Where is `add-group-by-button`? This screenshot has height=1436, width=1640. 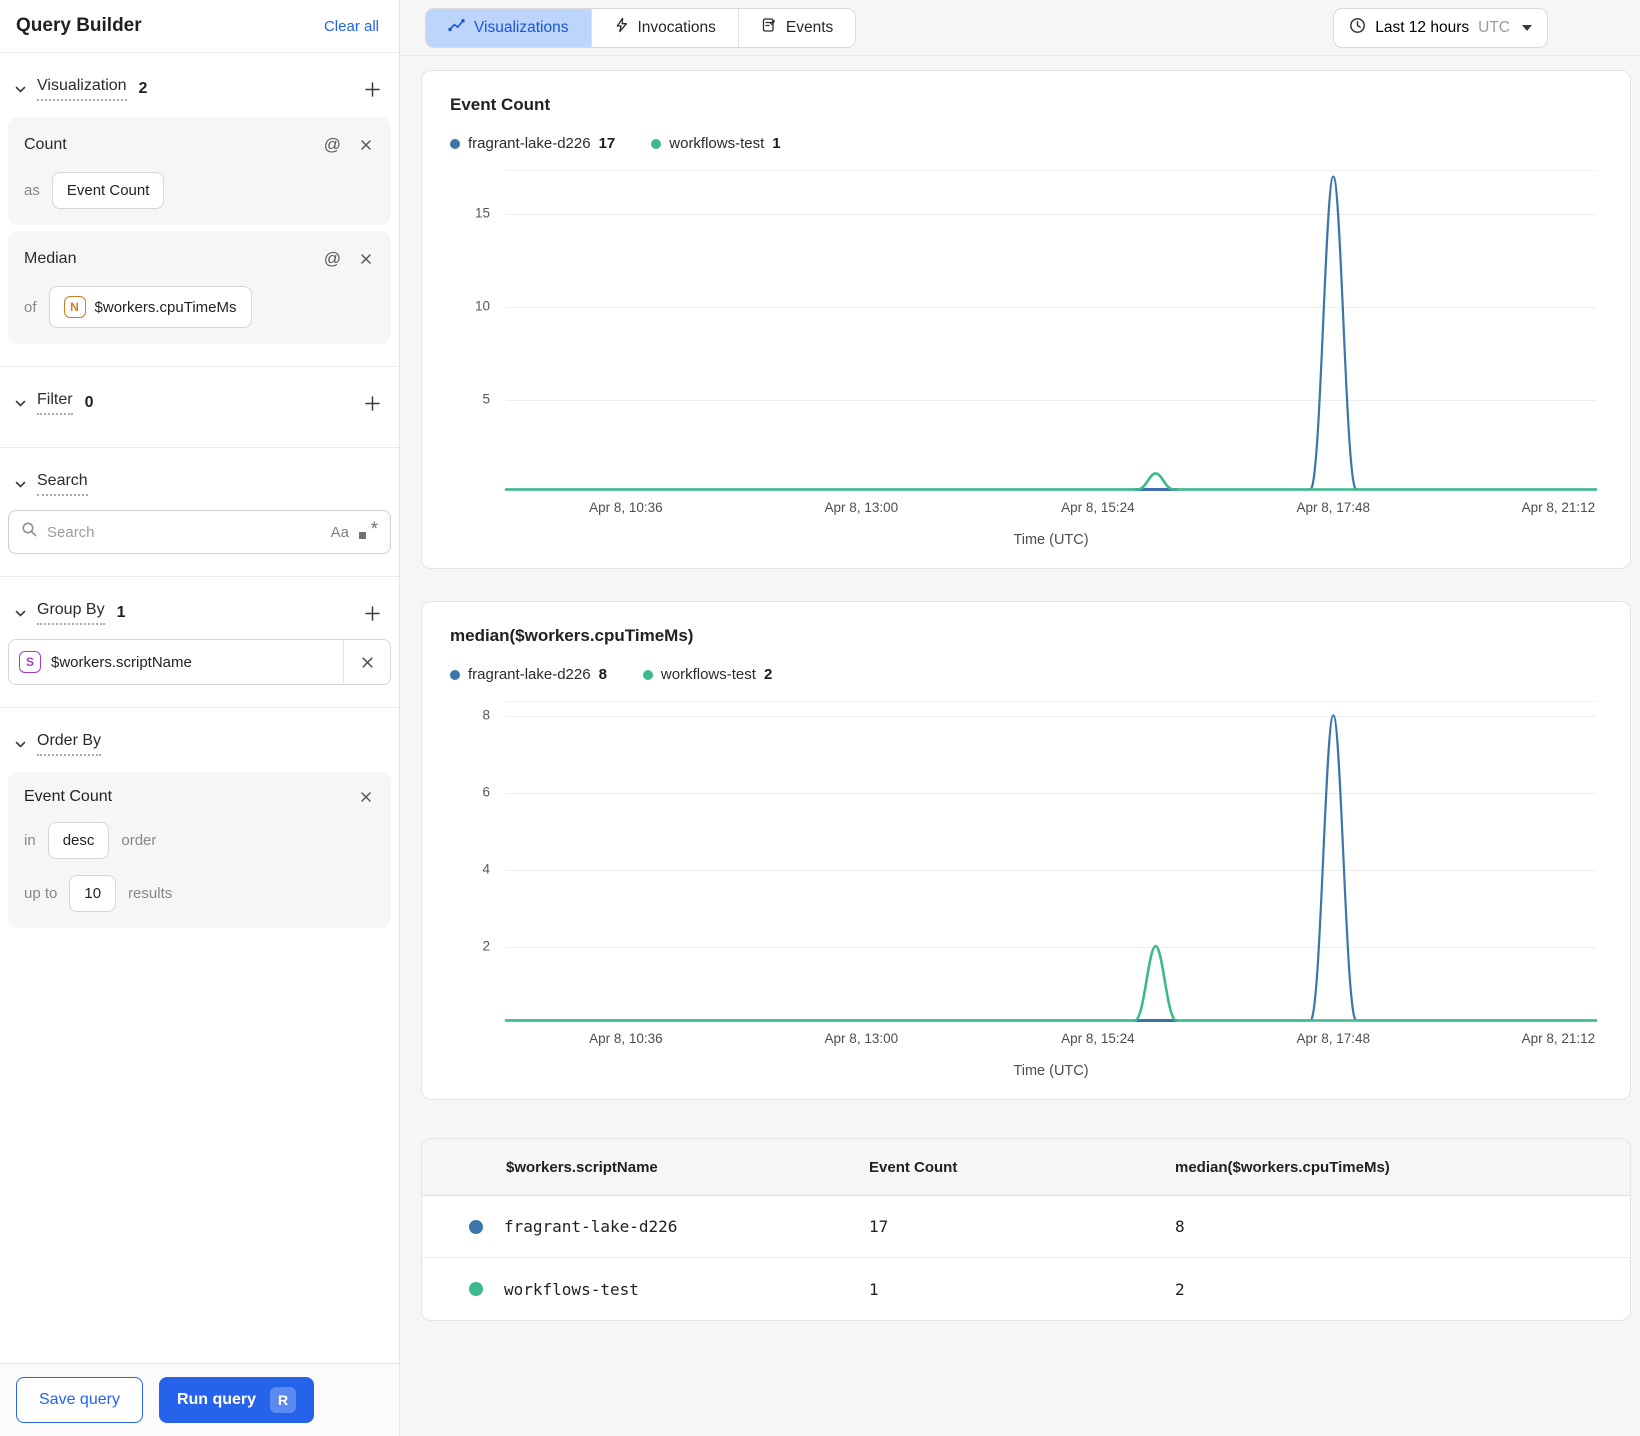 add-group-by-button is located at coordinates (372, 613).